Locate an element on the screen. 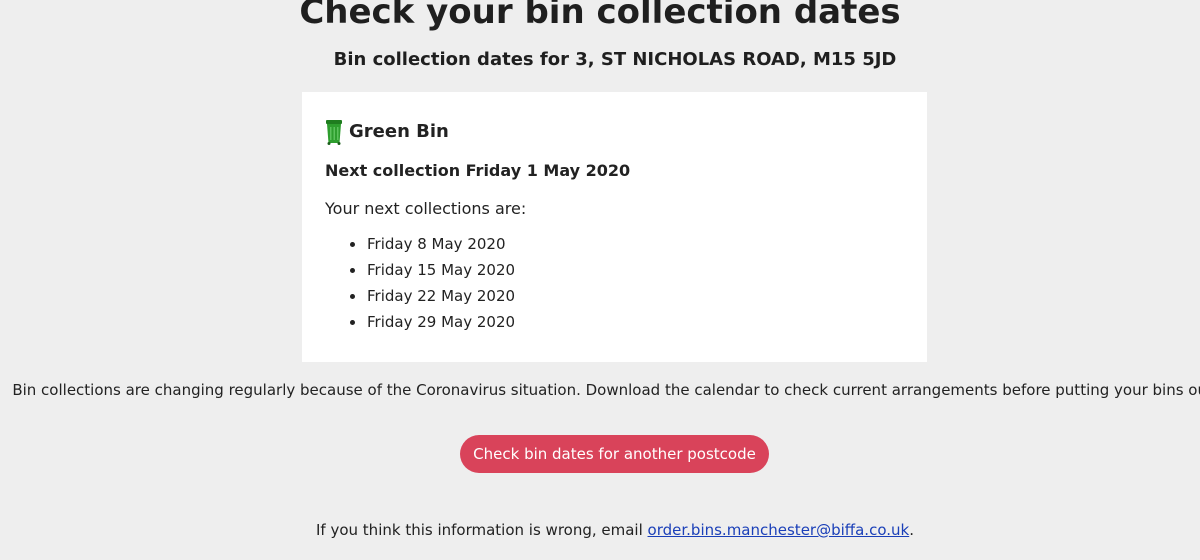 The image size is (1200, 560). page-title: Check your bin collection dates is located at coordinates (600, 16).